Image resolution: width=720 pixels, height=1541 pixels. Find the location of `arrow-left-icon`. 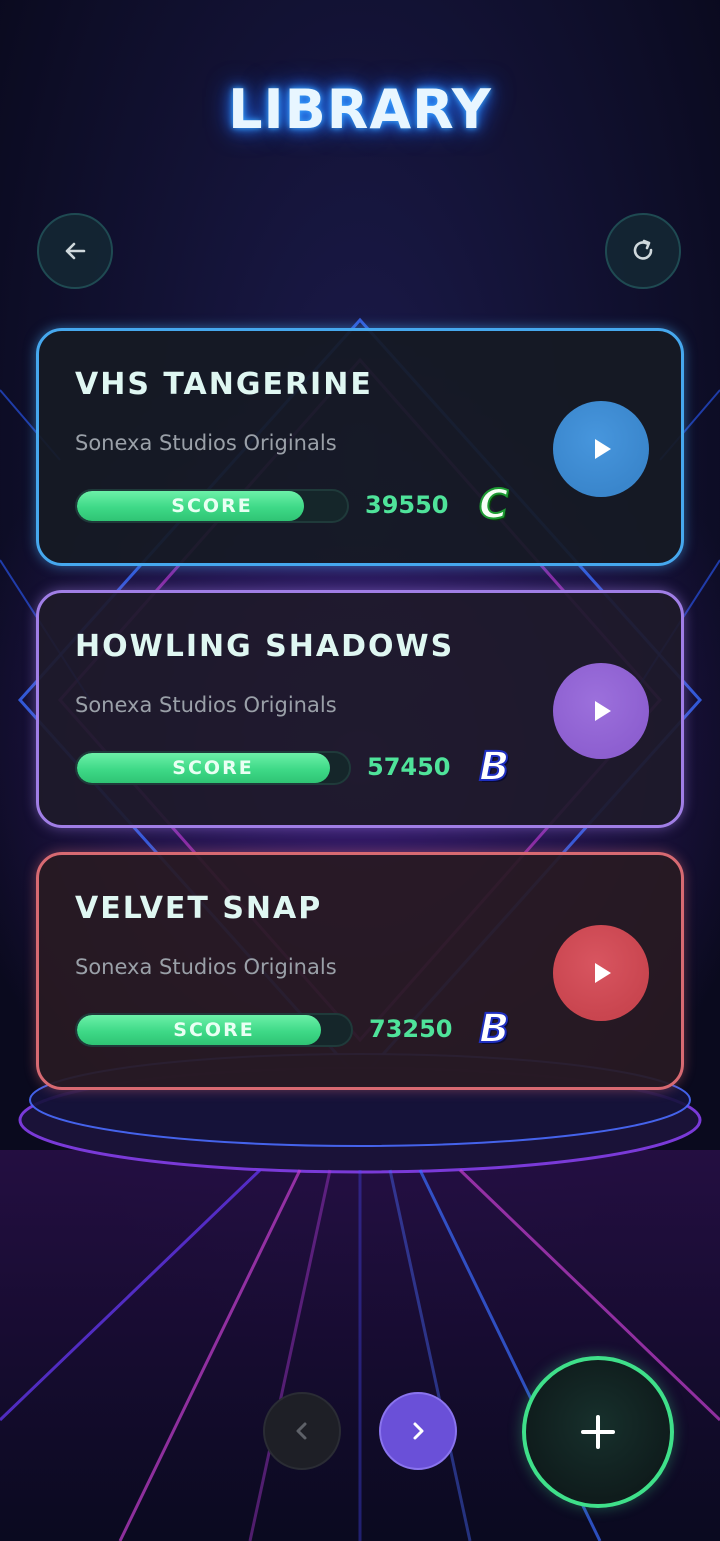

arrow-left-icon is located at coordinates (75, 251).